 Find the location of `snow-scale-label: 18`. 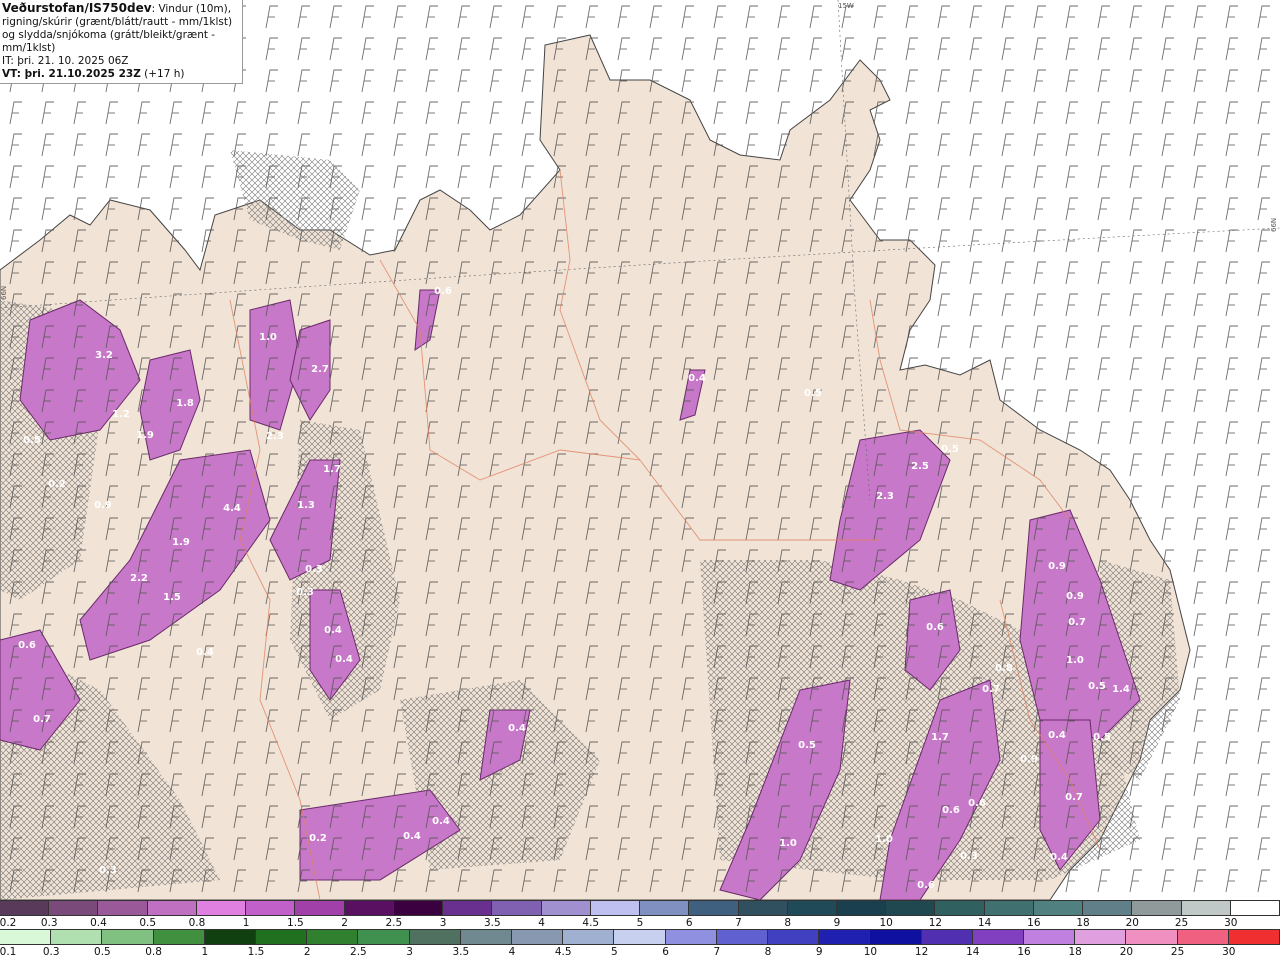

snow-scale-label: 18 is located at coordinates (1083, 923).